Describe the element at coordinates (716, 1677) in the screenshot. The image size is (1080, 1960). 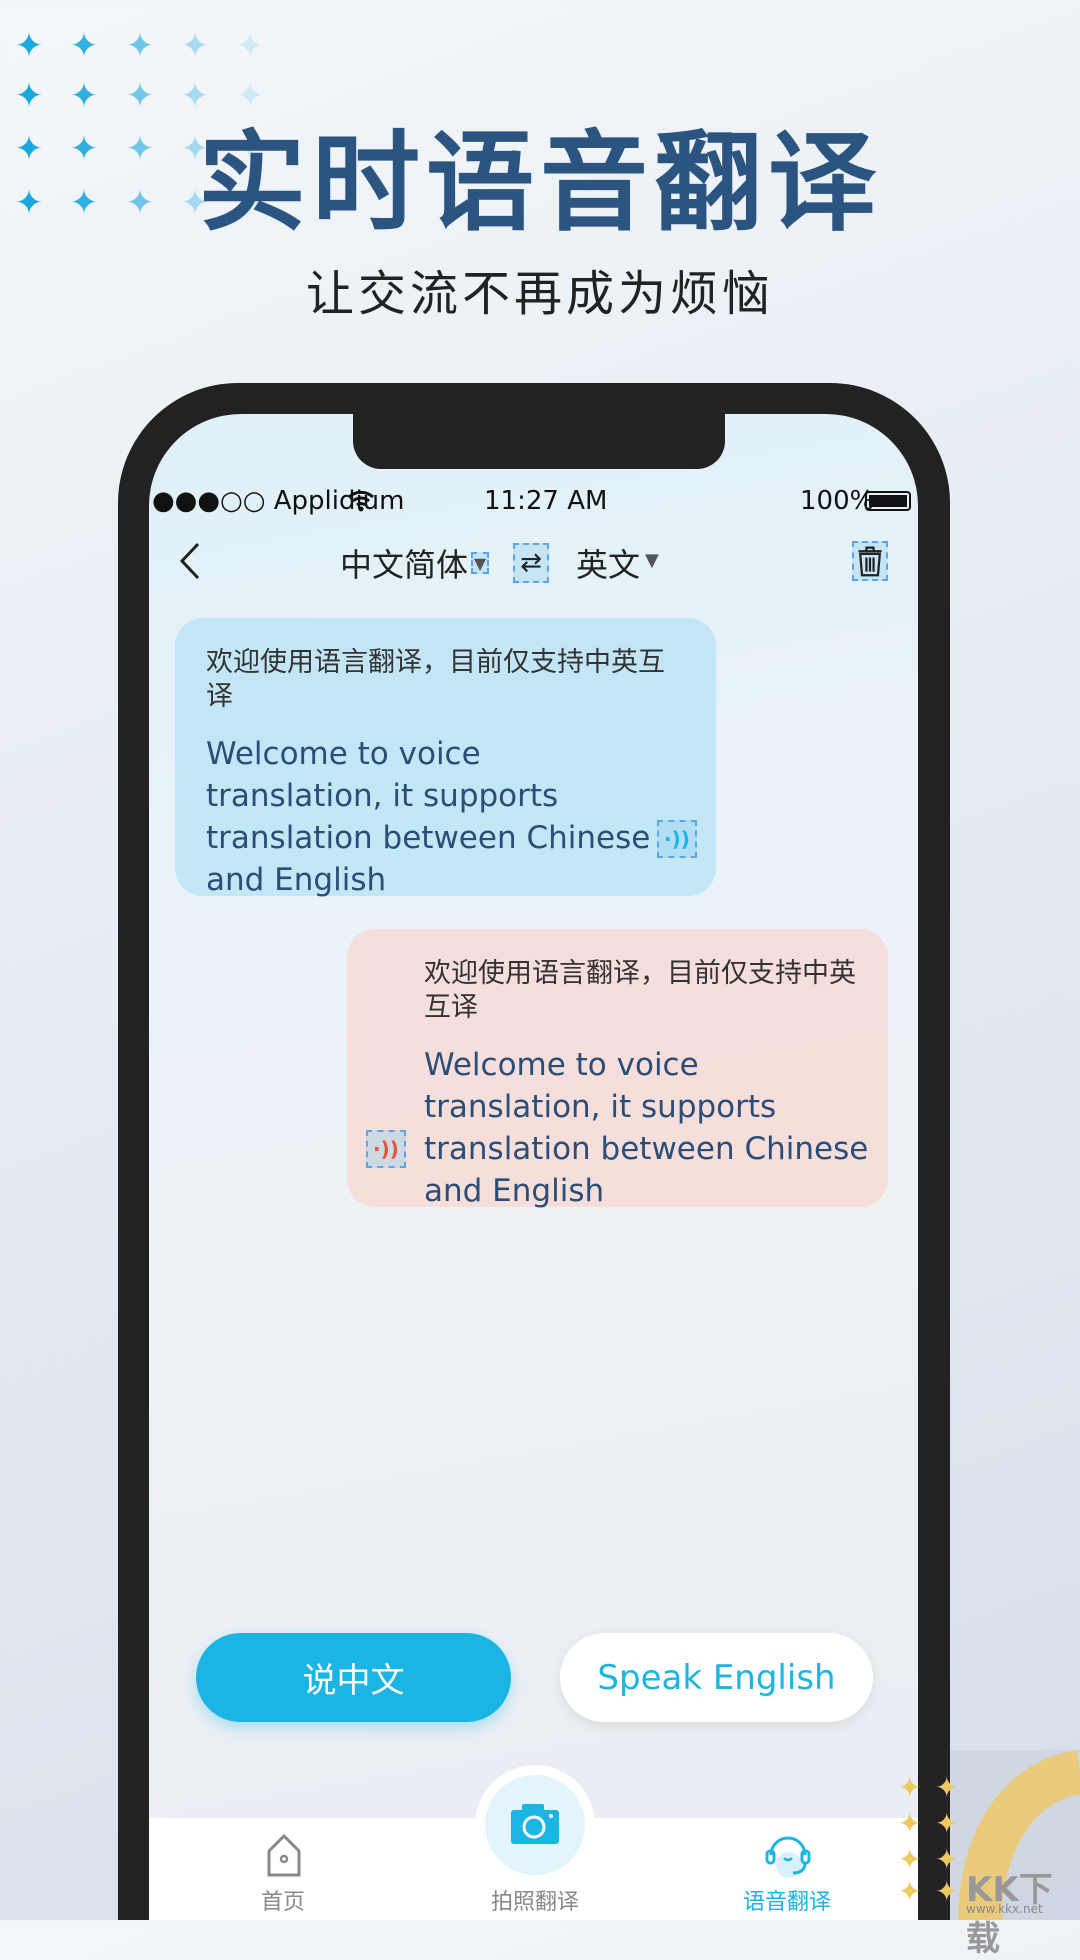
I see `speak-english-button: Speak English` at that location.